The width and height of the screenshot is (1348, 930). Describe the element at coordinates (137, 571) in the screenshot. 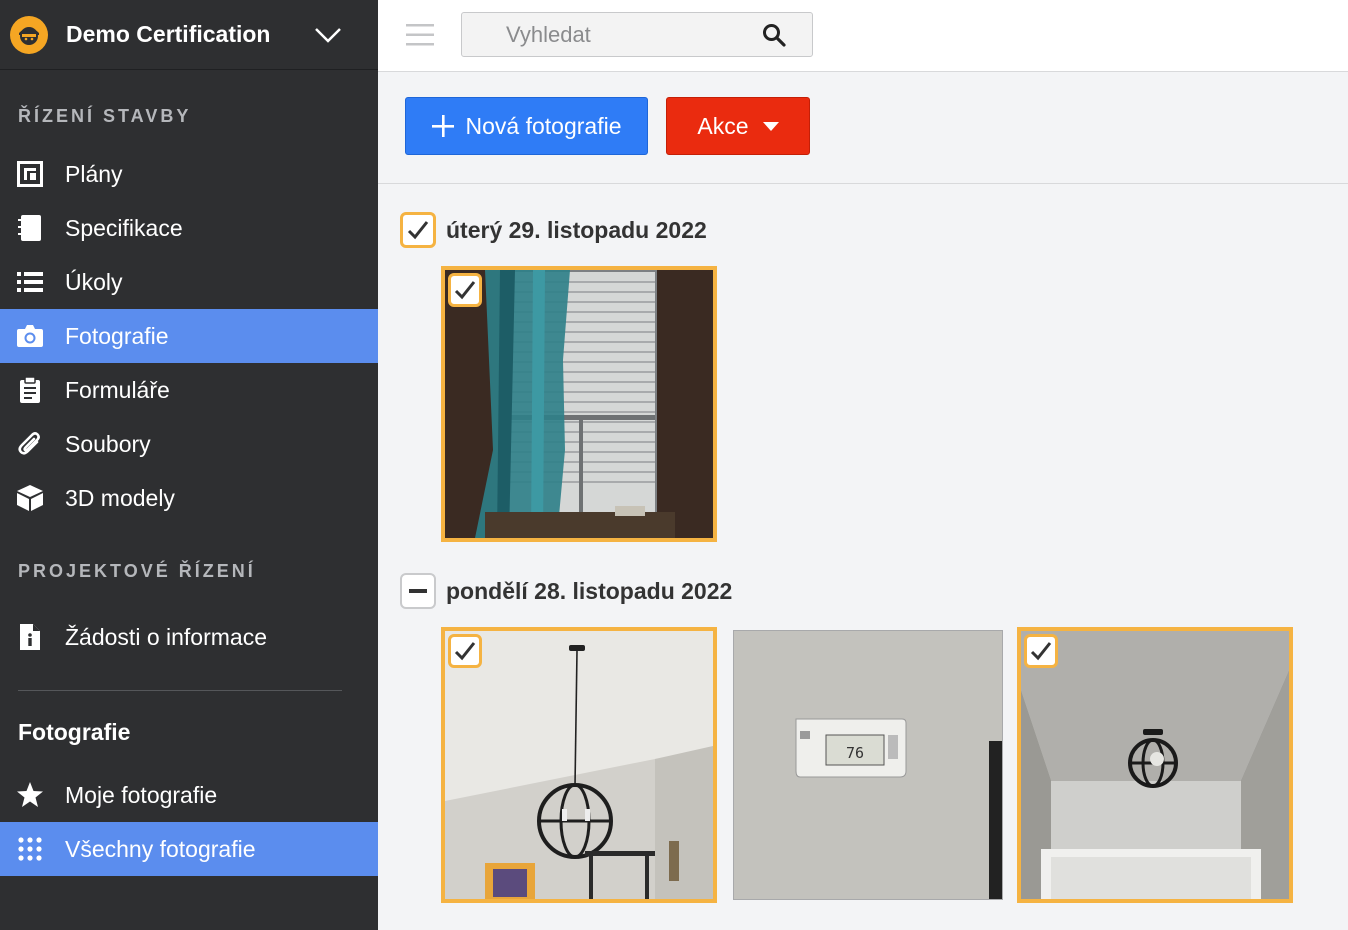

I see `section-label-project: PROJEKTOVÉ ŘÍZENÍ` at that location.